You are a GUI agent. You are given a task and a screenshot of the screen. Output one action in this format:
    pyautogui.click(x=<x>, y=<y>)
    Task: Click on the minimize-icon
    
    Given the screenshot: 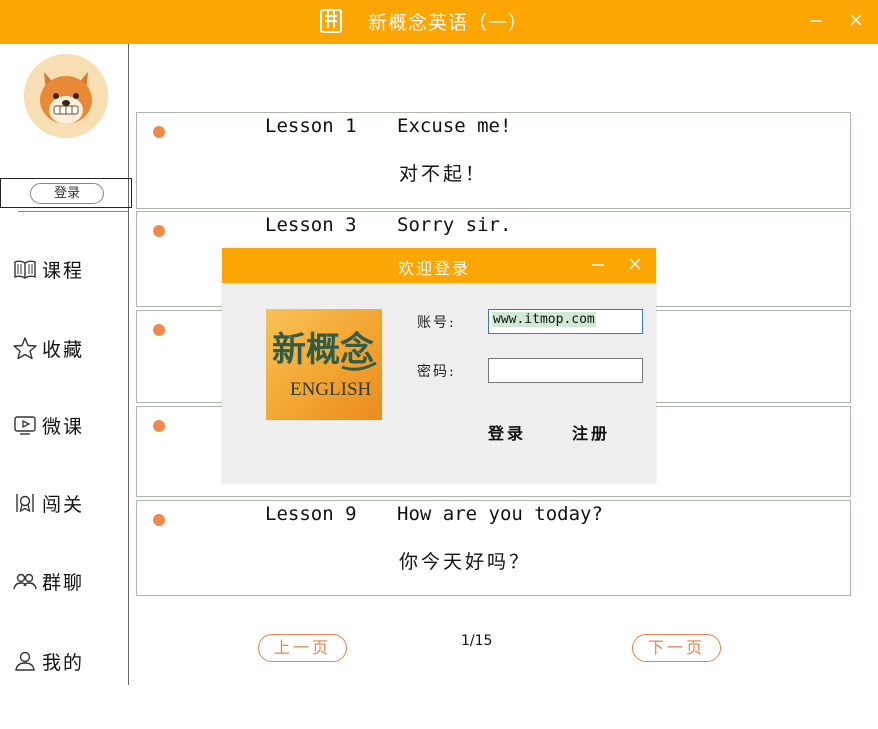 What is the action you would take?
    pyautogui.click(x=816, y=21)
    